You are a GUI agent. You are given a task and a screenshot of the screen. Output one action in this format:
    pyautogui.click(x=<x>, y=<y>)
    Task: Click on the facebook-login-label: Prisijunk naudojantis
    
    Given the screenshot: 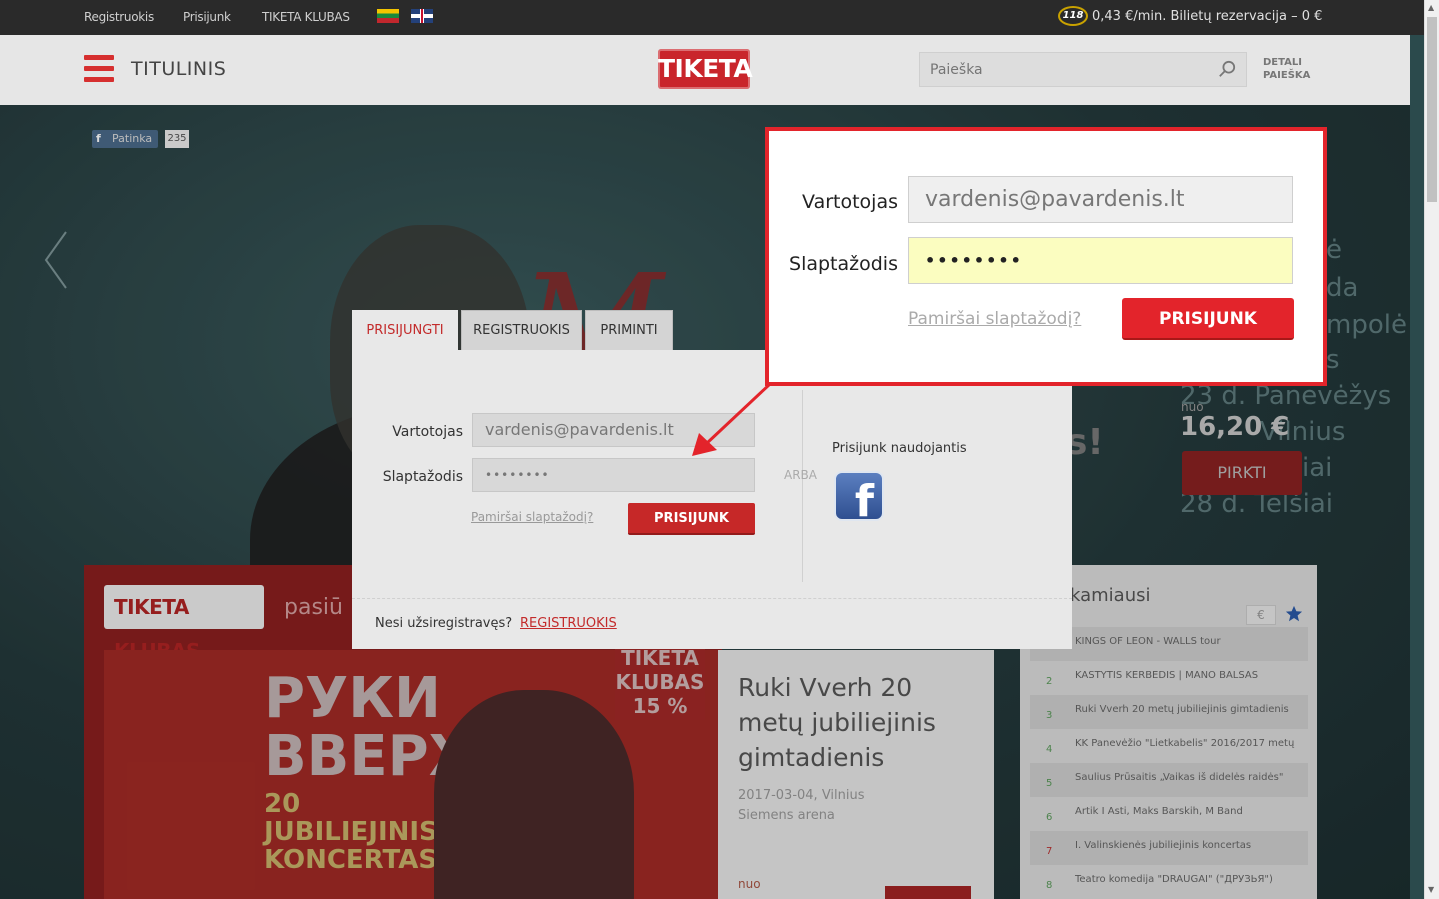 What is the action you would take?
    pyautogui.click(x=899, y=448)
    